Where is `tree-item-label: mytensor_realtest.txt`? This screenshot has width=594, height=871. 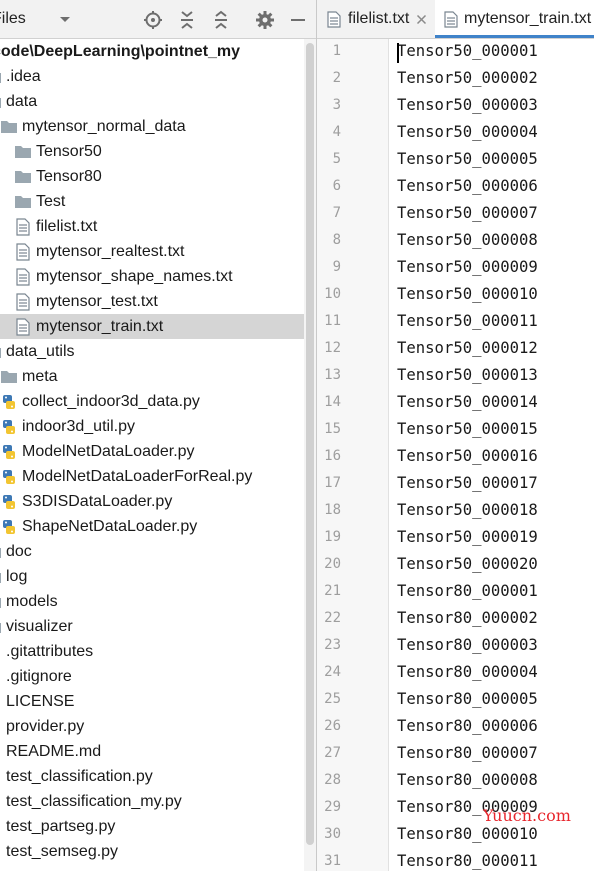
tree-item-label: mytensor_realtest.txt is located at coordinates (110, 251).